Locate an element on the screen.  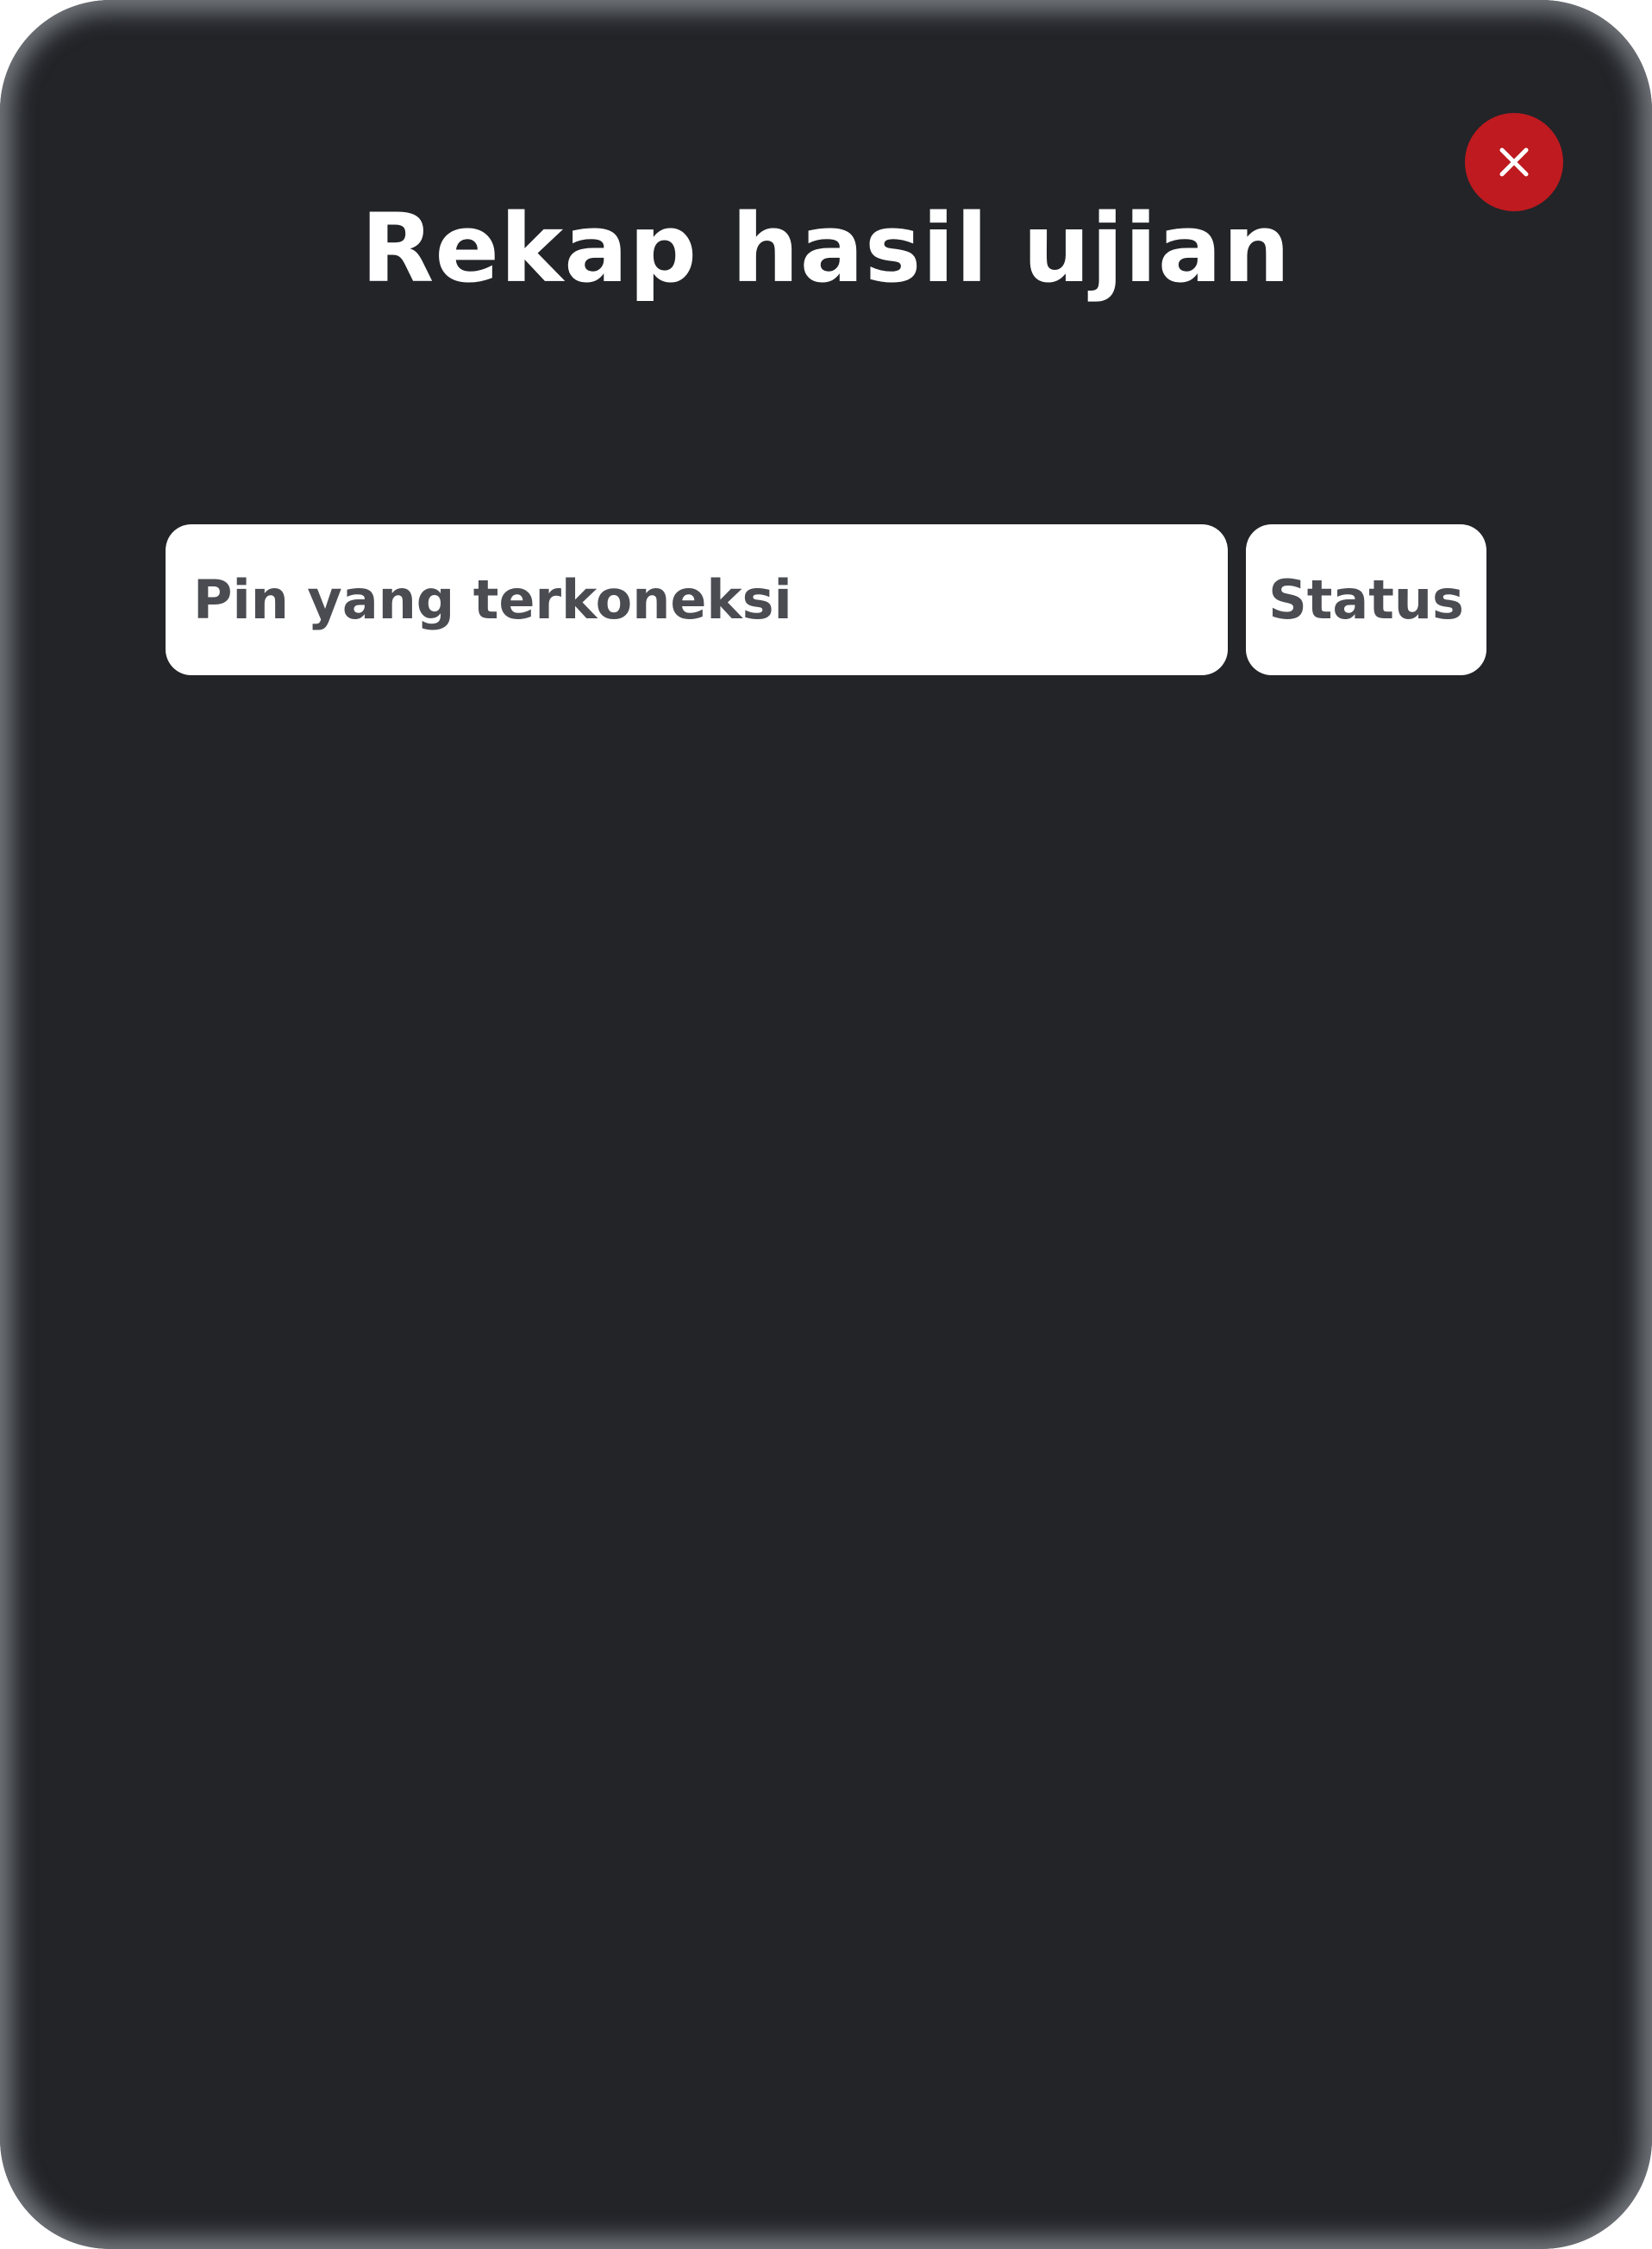
modal-title: Rekap hasil ujian is located at coordinates (826, 248).